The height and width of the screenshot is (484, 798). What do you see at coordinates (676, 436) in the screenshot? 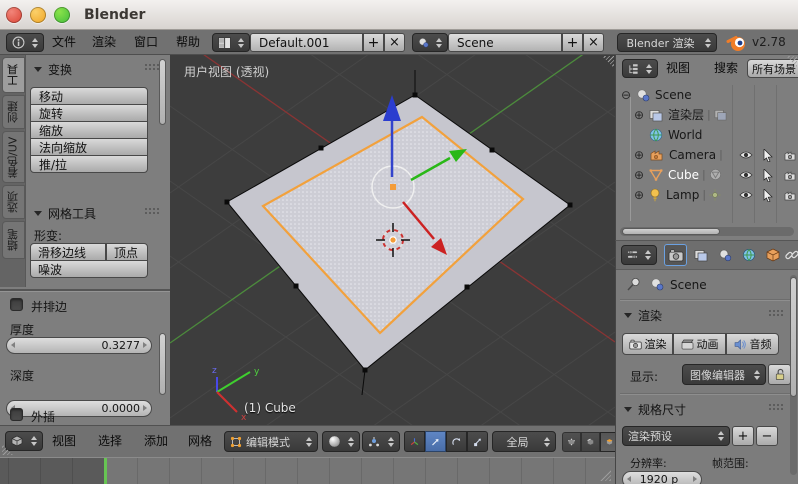
I see `render-preset-dropdown: 渲染预设` at bounding box center [676, 436].